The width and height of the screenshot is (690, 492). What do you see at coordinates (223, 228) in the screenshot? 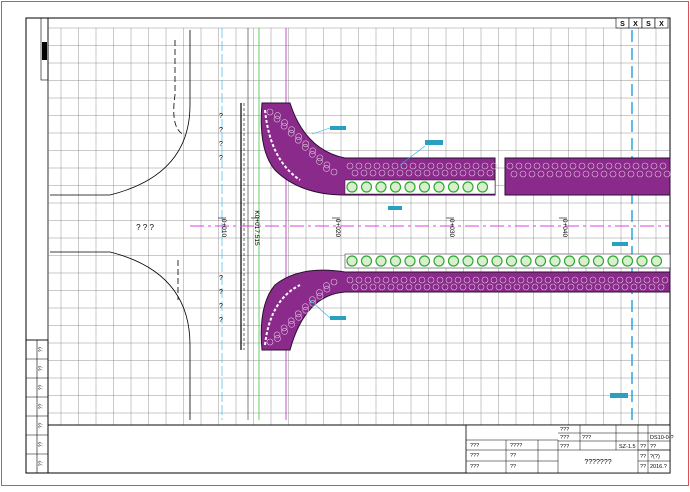
I see `station-label: 0+010` at bounding box center [223, 228].